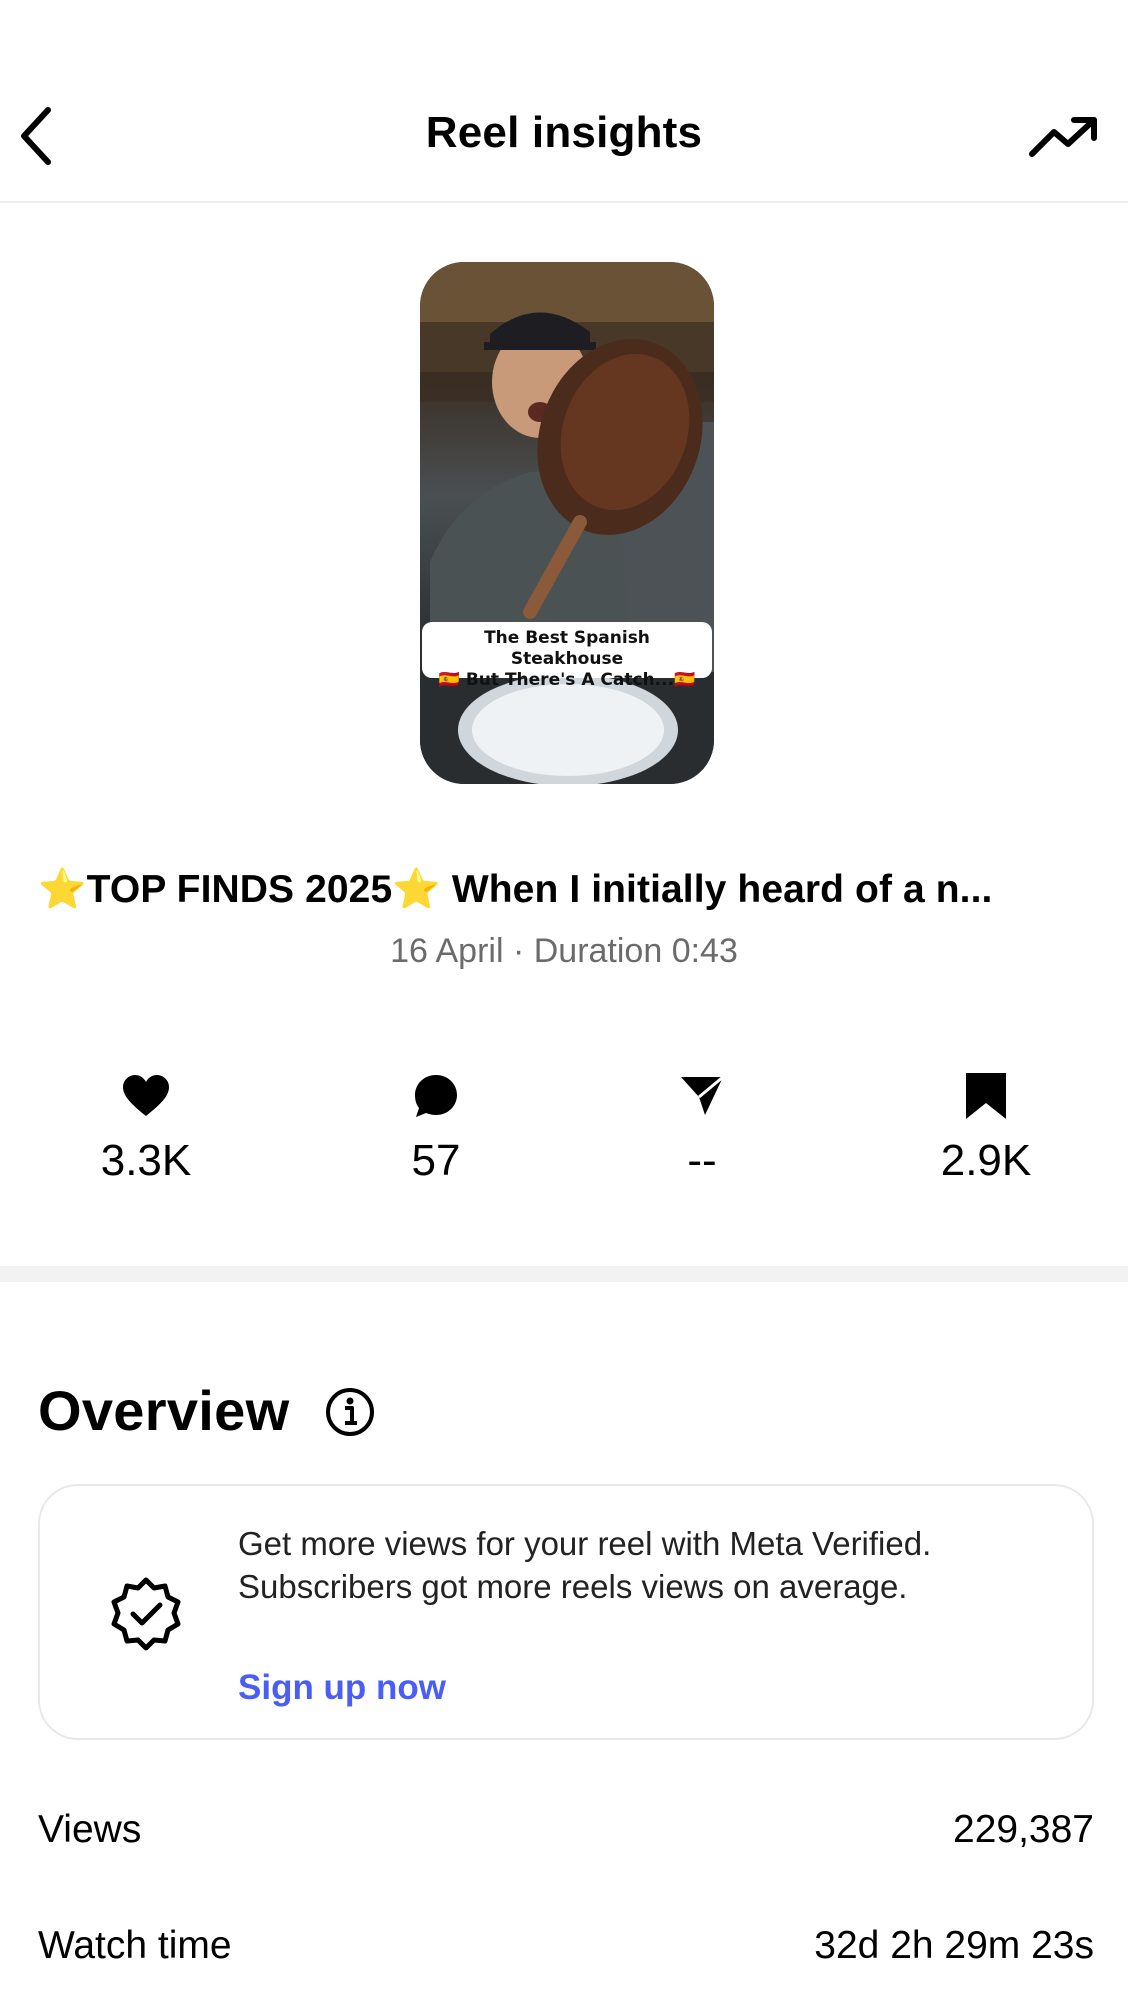  Describe the element at coordinates (146, 1614) in the screenshot. I see `verified-badge-icon` at that location.